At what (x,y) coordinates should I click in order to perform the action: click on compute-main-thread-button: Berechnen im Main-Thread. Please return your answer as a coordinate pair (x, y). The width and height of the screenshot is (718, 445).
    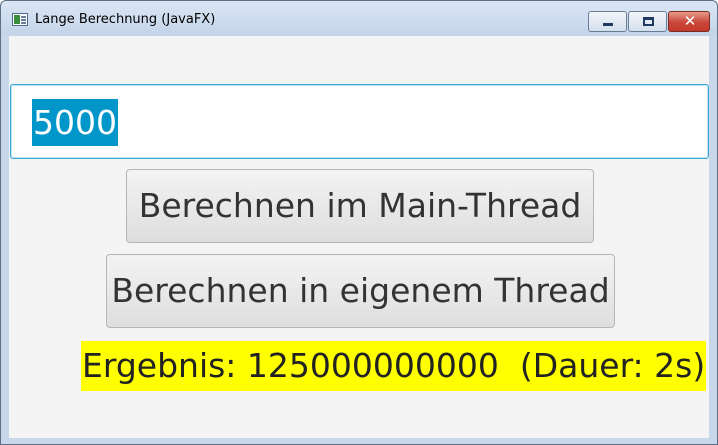
    Looking at the image, I should click on (360, 206).